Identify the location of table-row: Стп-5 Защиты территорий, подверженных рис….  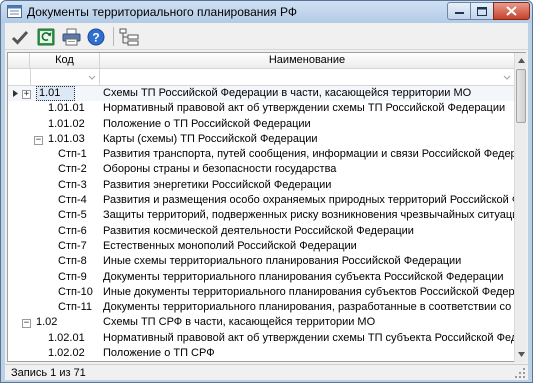
(261, 215).